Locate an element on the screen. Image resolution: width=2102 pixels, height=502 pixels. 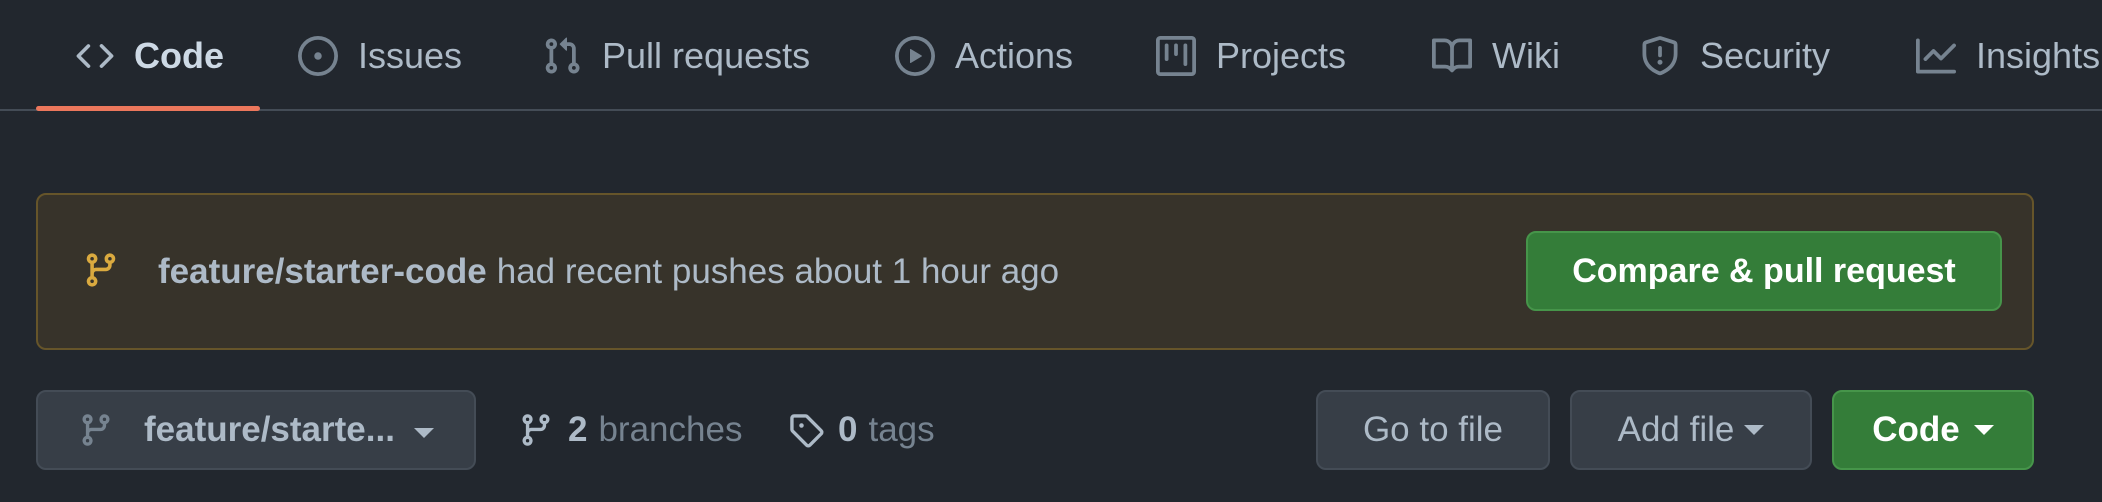
go-to-file-label: Go to file is located at coordinates (1433, 429).